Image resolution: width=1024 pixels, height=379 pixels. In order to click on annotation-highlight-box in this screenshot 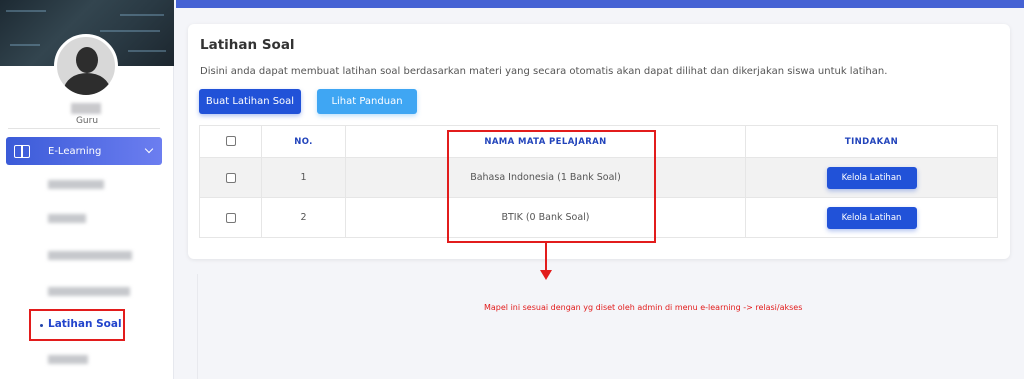, I will do `click(551, 186)`.